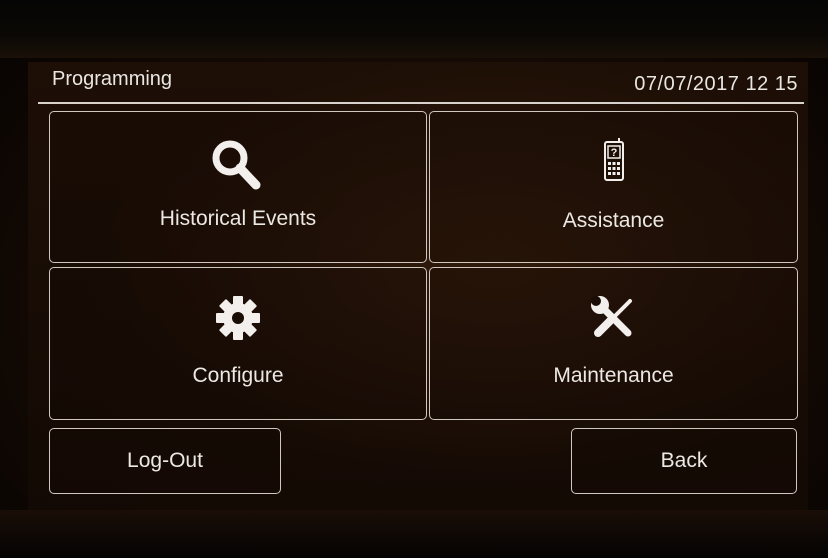 The image size is (828, 558). Describe the element at coordinates (165, 461) in the screenshot. I see `logout-button: Log-Out` at that location.